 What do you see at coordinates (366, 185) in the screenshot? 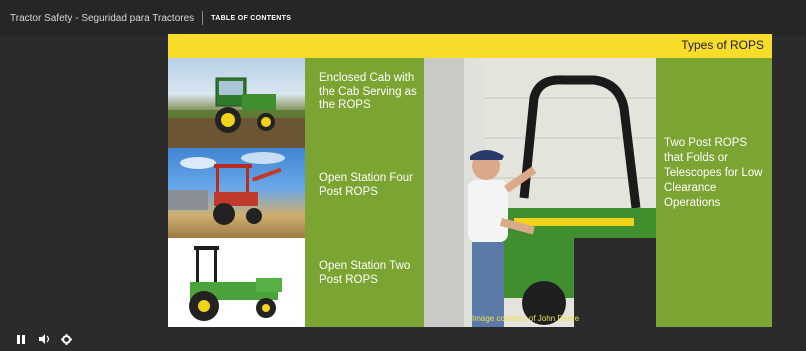
I see `four-post-rops-label: Open Station Four Post ROPS` at bounding box center [366, 185].